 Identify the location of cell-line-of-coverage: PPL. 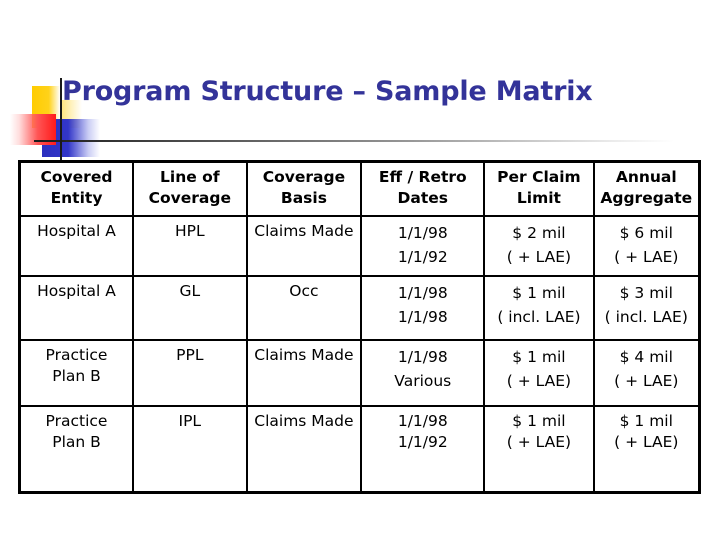
(189, 373).